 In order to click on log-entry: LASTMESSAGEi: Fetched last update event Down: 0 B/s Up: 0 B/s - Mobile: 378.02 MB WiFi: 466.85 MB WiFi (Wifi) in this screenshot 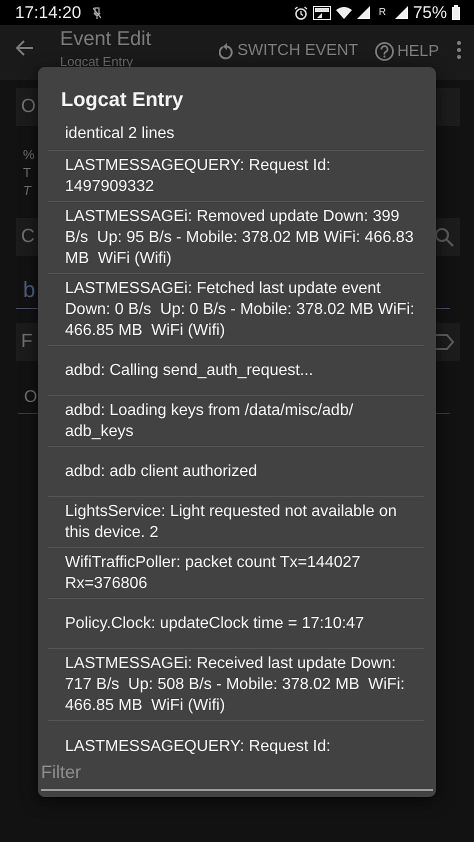, I will do `click(236, 310)`.